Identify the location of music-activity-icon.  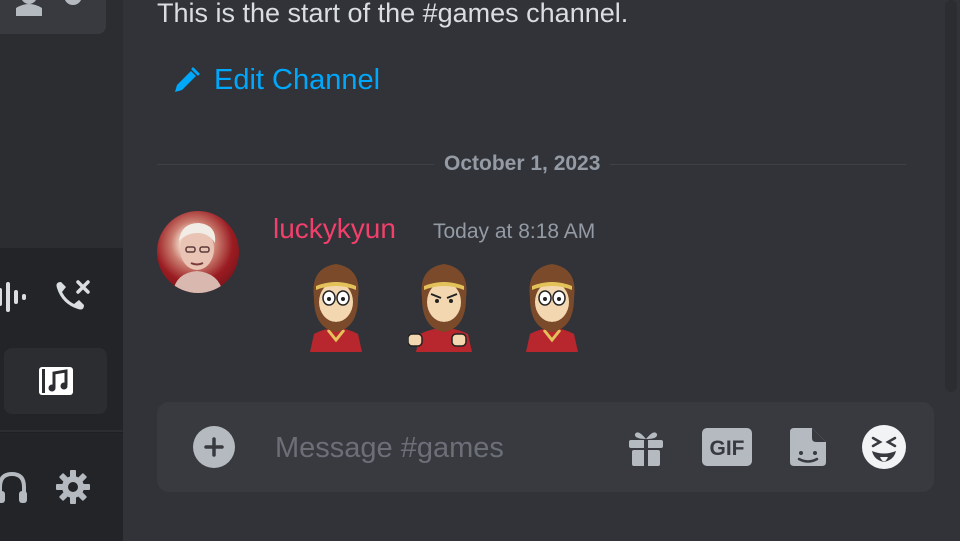
(55, 381).